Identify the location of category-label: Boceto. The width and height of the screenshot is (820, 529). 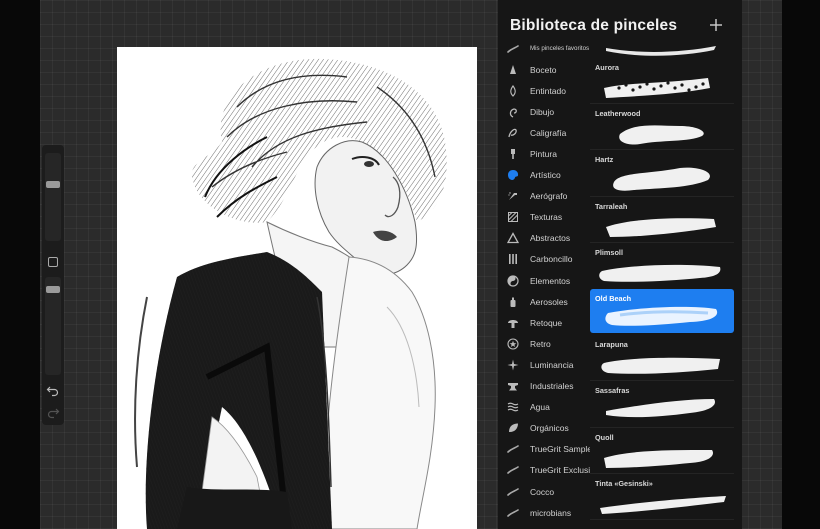
(543, 69).